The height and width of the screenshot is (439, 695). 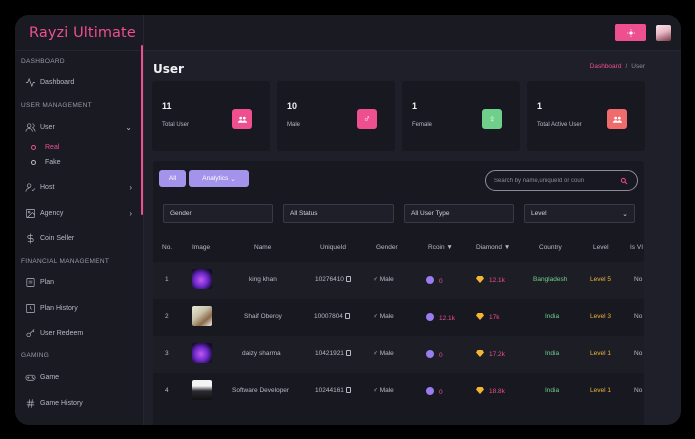 I want to click on sidebar-item-dashboard: Dashboard, so click(x=82, y=82).